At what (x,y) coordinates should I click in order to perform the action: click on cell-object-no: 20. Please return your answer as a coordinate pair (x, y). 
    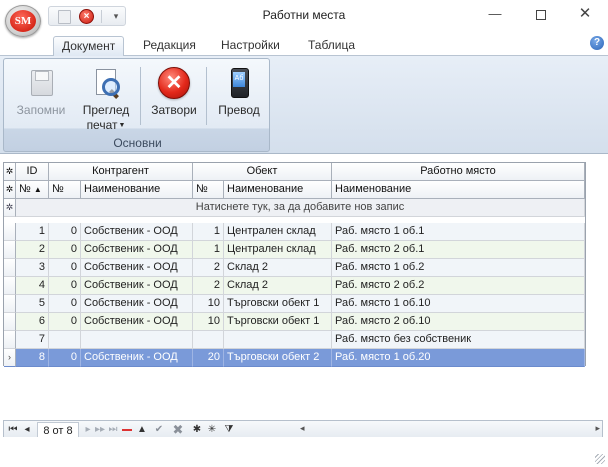
    Looking at the image, I should click on (208, 358).